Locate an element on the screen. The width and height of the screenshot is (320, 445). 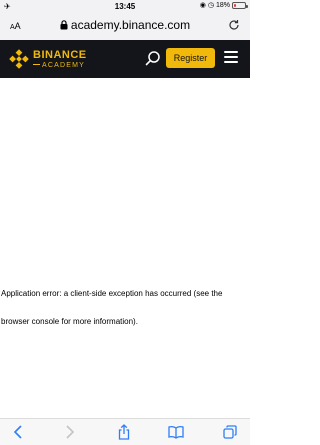
search-icon is located at coordinates (153, 58).